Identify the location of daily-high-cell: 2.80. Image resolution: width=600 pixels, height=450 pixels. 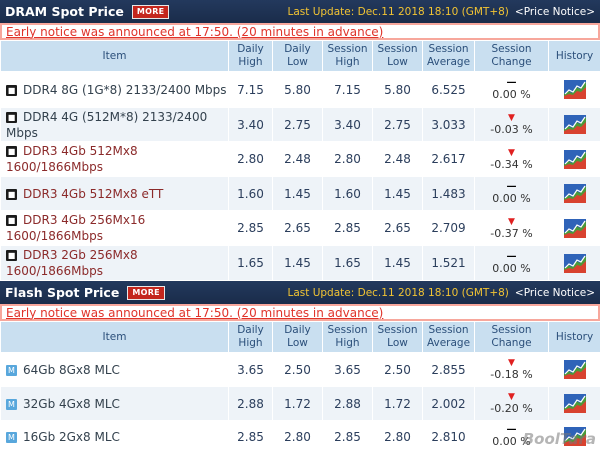
(250, 159).